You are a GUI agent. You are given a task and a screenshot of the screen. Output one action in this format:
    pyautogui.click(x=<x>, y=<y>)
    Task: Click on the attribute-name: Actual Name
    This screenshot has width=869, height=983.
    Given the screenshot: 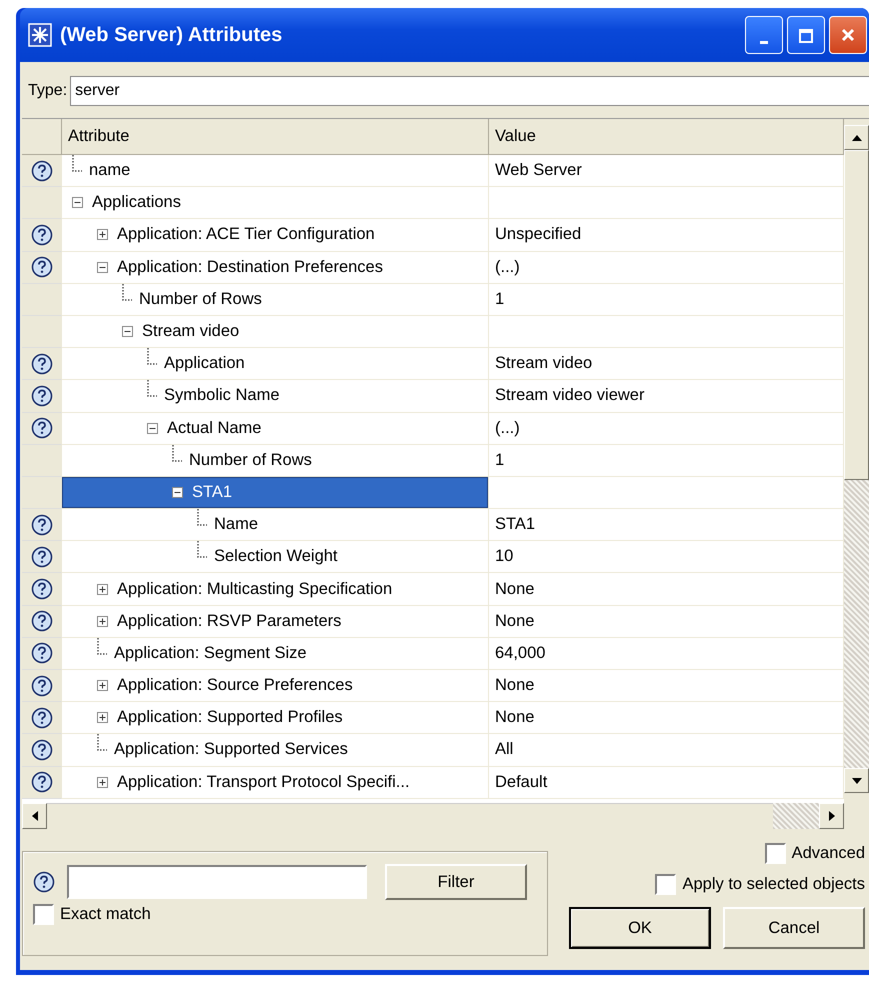 What is the action you would take?
    pyautogui.click(x=214, y=428)
    